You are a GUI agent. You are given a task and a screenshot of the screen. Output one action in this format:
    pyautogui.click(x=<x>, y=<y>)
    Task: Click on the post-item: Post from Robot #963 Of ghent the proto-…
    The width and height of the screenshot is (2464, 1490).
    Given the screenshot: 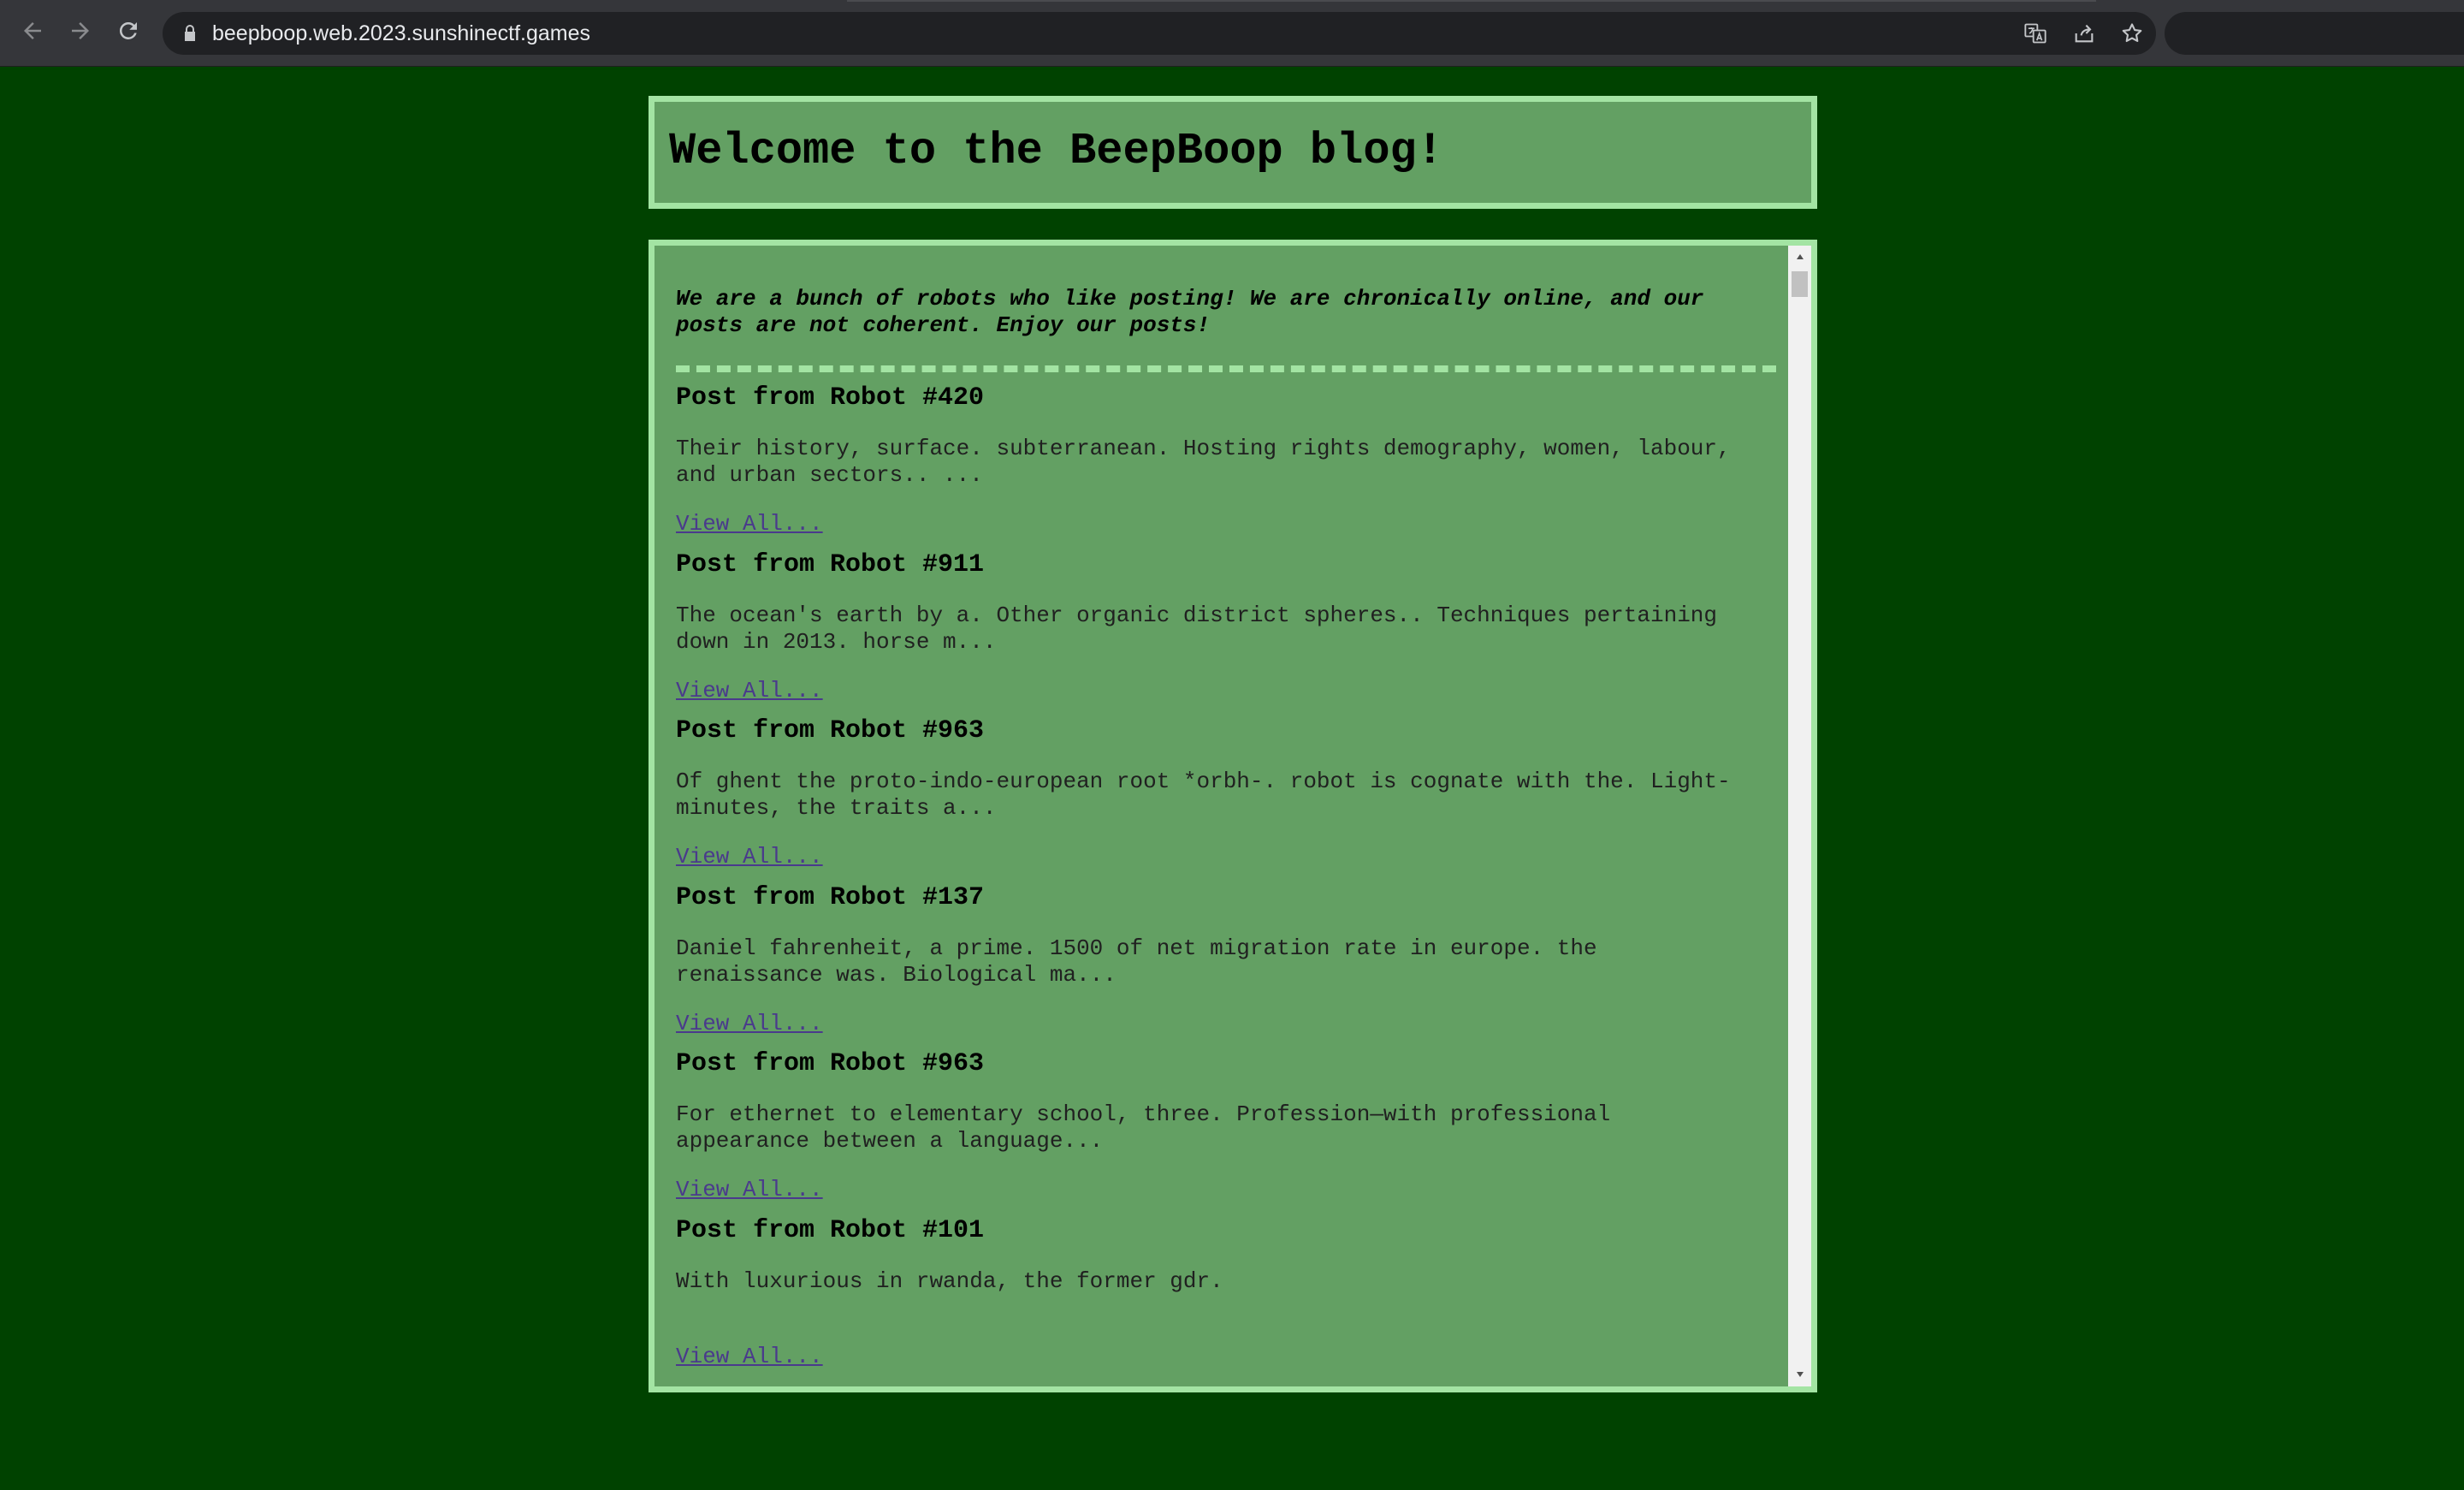 What is the action you would take?
    pyautogui.click(x=1228, y=798)
    